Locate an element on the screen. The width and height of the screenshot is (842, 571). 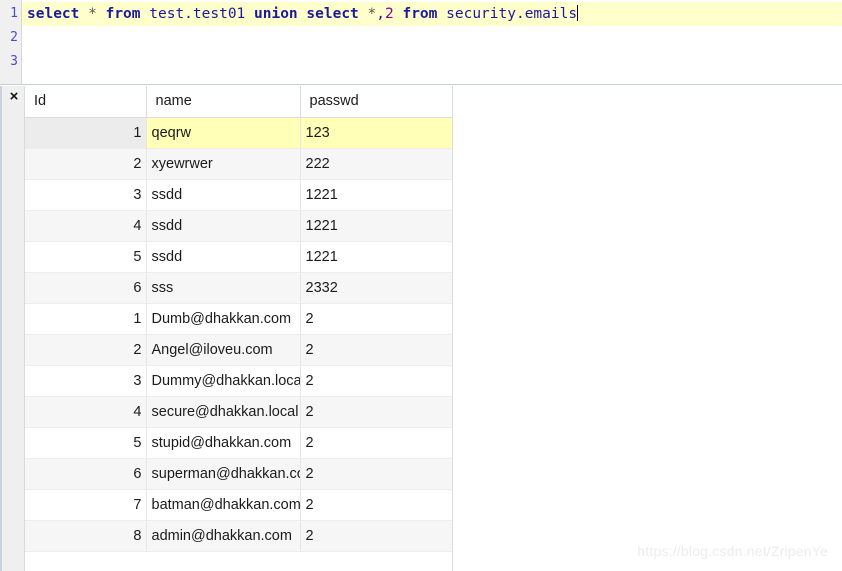
cell-name: stupid@dhakkan.com is located at coordinates (223, 443).